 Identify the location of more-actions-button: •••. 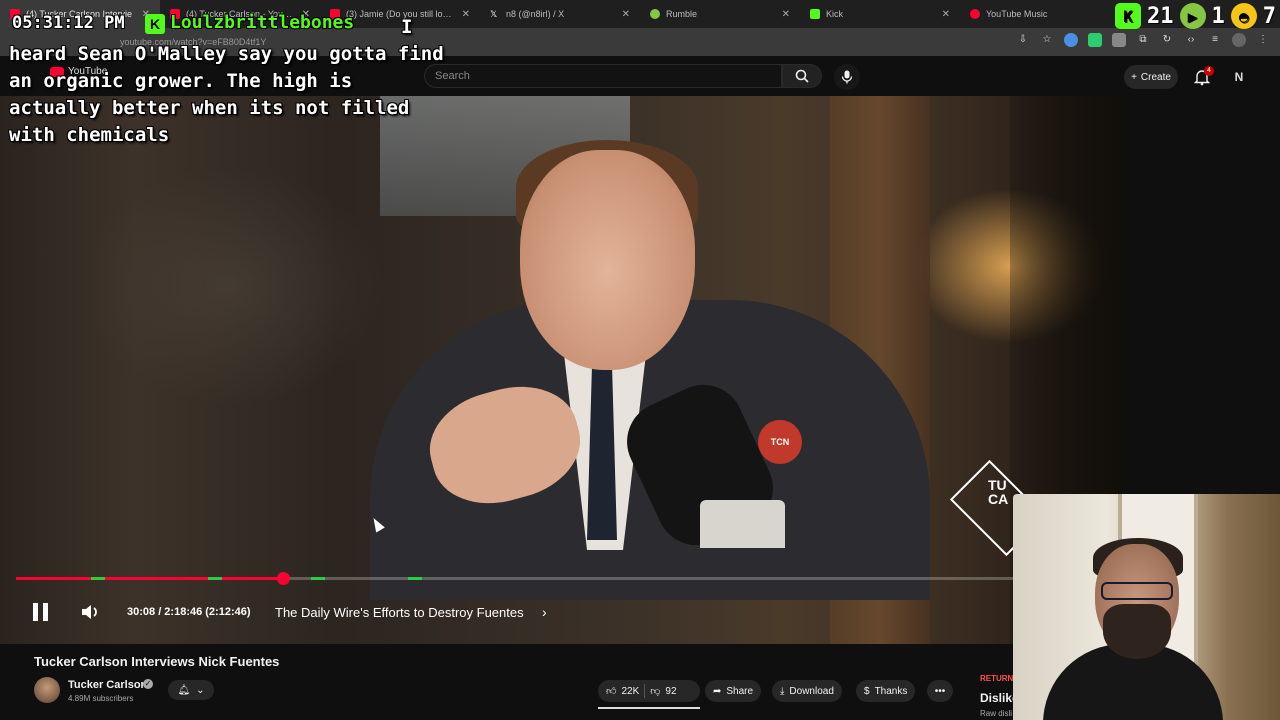
(940, 691).